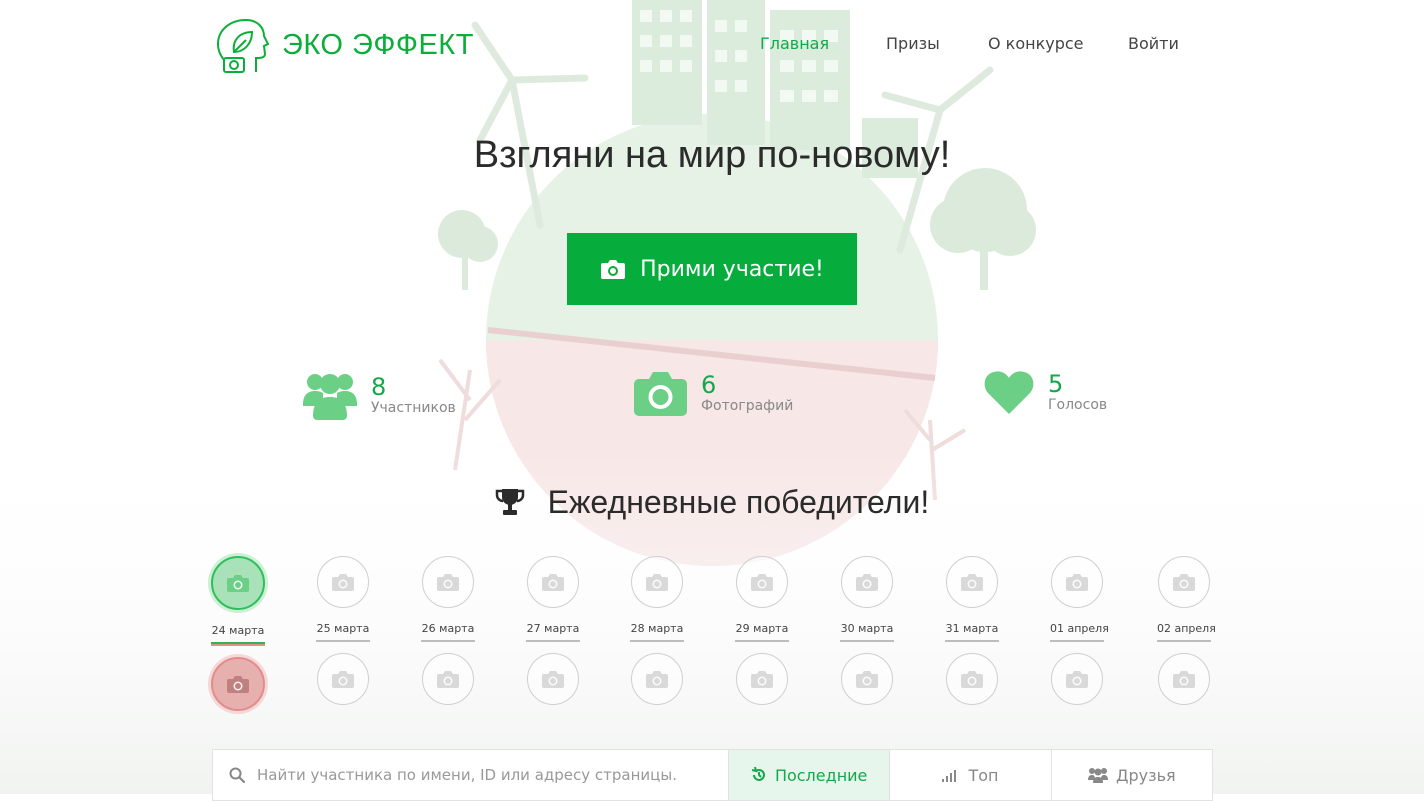 The image size is (1424, 801). I want to click on search-icon, so click(237, 775).